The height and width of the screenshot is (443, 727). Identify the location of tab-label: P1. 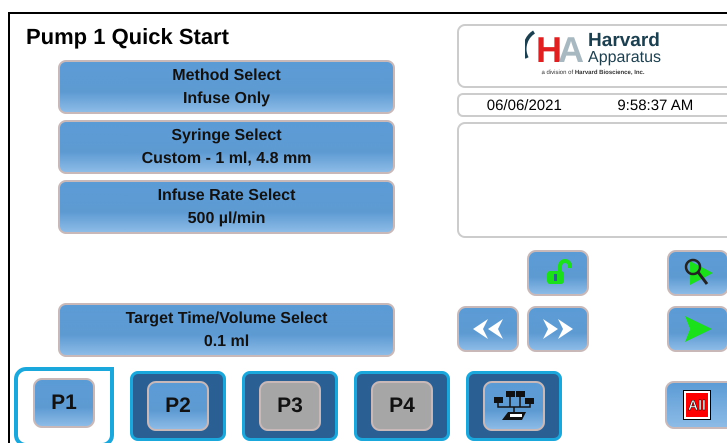
(64, 403).